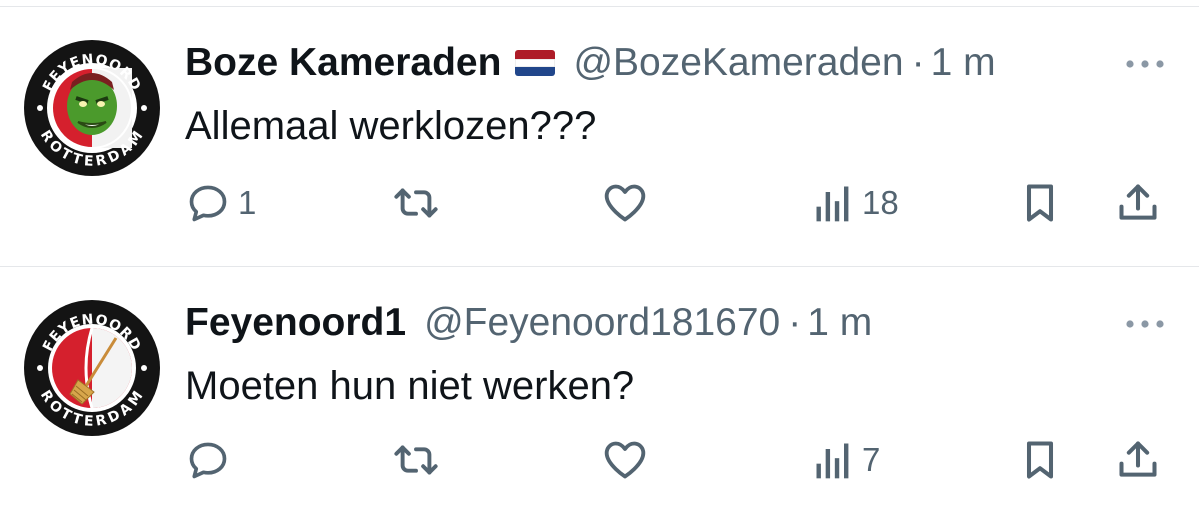  I want to click on reply-count: 1, so click(247, 202).